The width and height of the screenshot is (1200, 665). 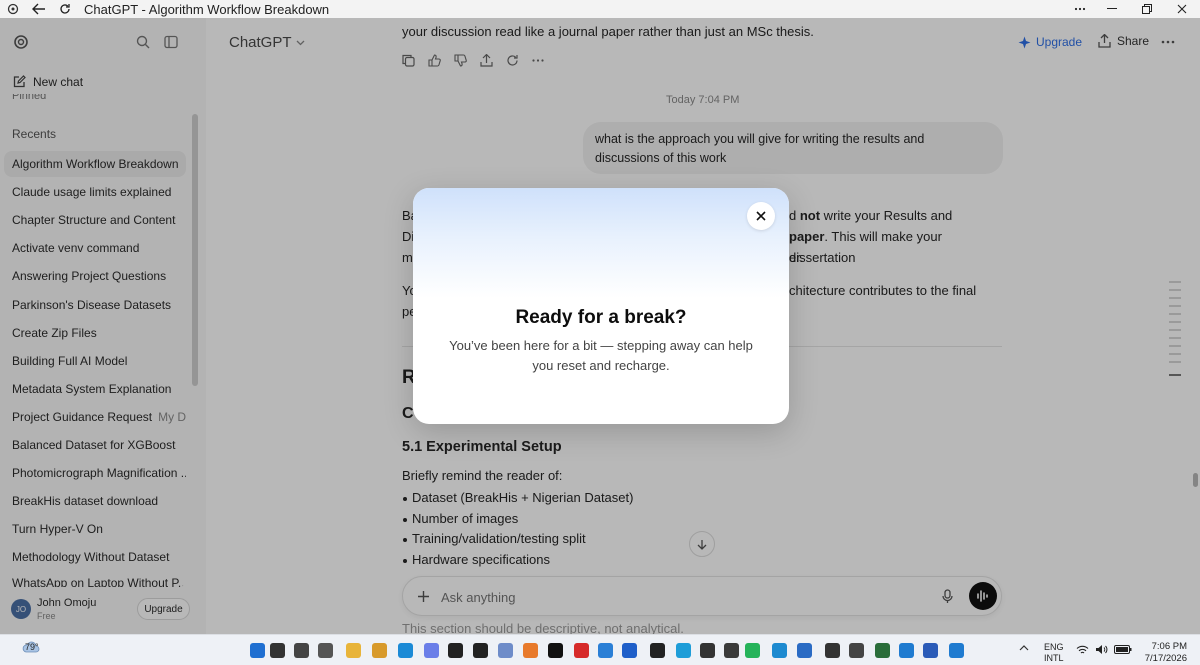 I want to click on close-window-button, so click(x=1182, y=9).